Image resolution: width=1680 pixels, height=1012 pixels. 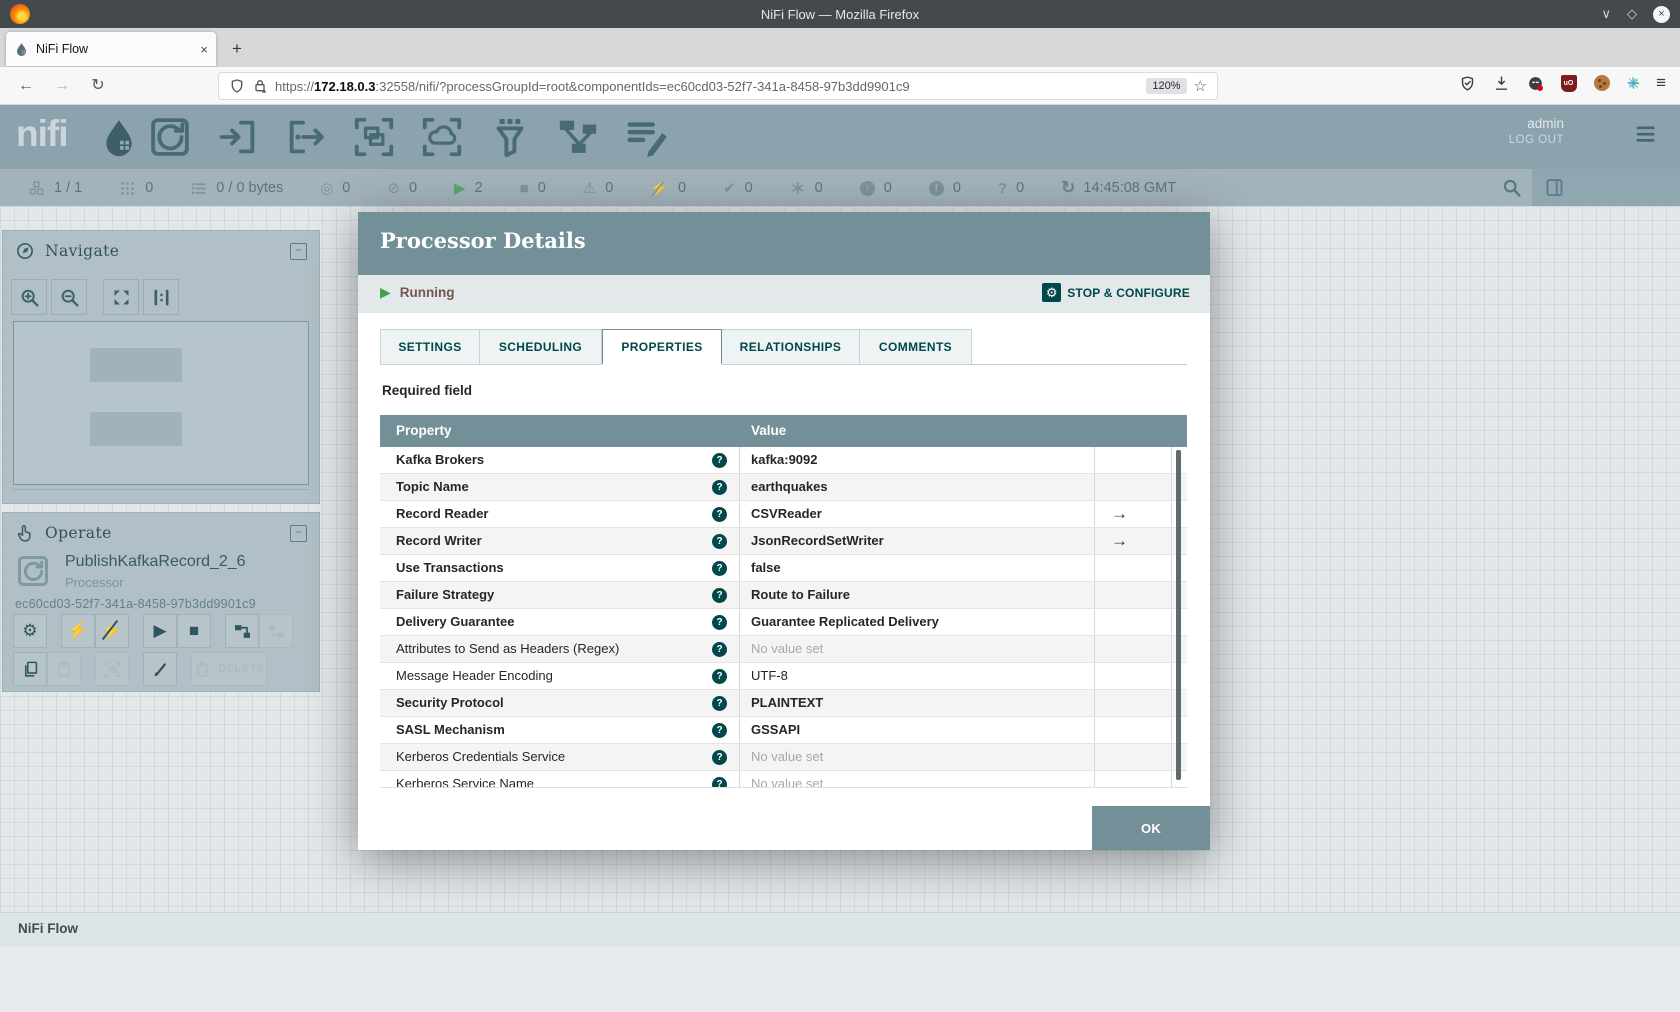 I want to click on save-flow-version-button, so click(x=242, y=631).